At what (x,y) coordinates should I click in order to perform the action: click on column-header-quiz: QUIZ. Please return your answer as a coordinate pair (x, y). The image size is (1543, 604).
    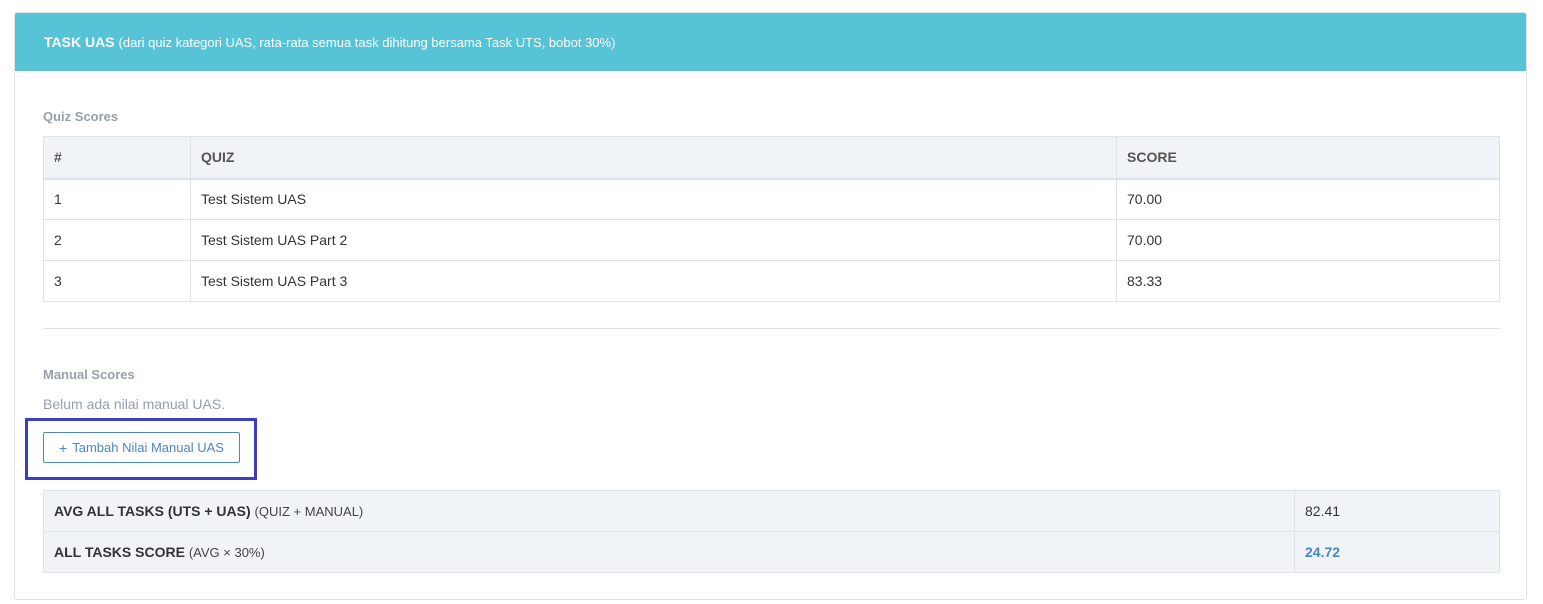
    Looking at the image, I should click on (653, 158).